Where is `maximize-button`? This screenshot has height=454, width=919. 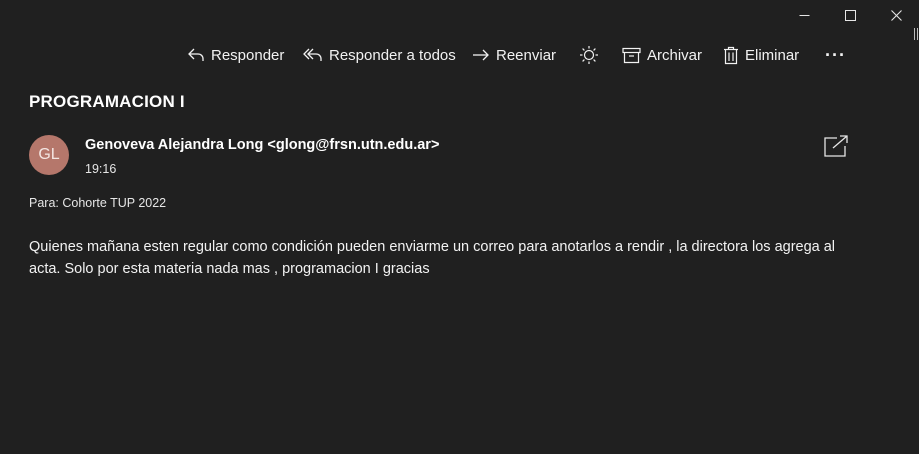 maximize-button is located at coordinates (850, 15).